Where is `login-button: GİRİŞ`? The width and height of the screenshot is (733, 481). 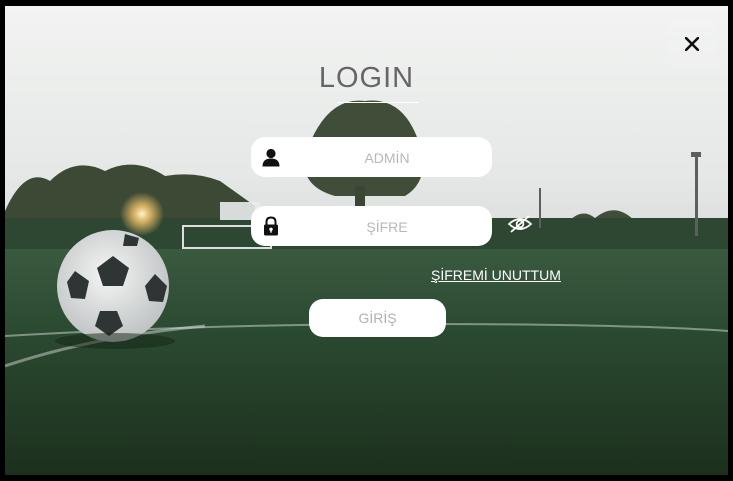
login-button: GİRİŞ is located at coordinates (377, 318).